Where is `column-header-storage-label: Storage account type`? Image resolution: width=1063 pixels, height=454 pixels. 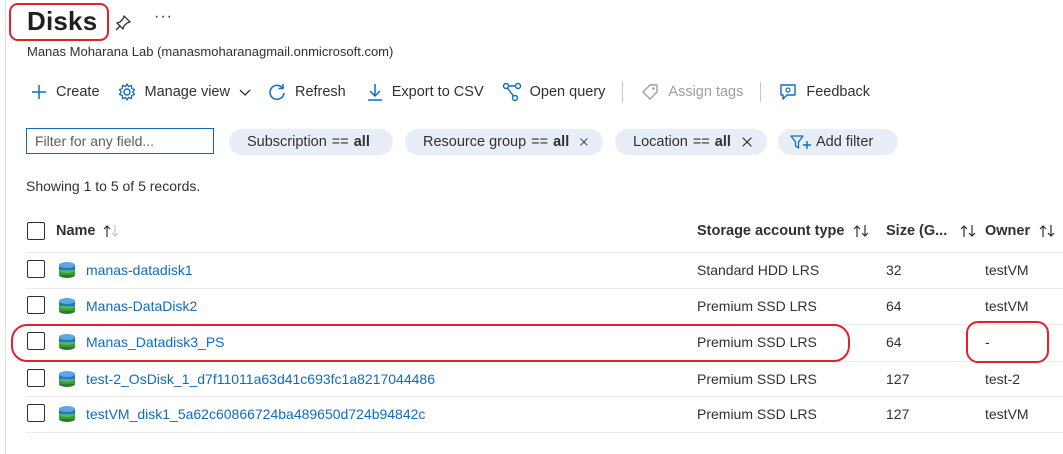
column-header-storage-label: Storage account type is located at coordinates (771, 231).